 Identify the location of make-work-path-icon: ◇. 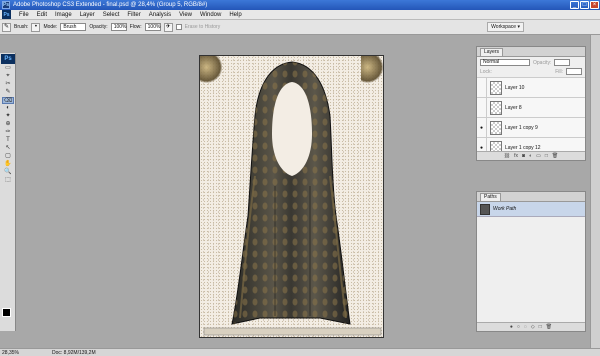
(533, 327).